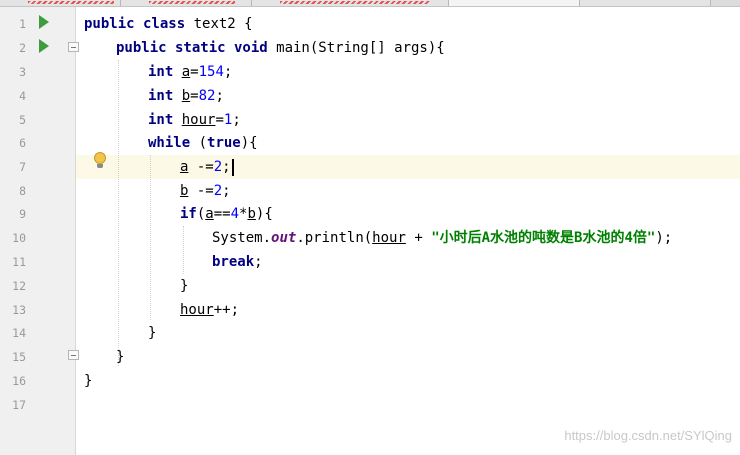 Image resolution: width=740 pixels, height=455 pixels. Describe the element at coordinates (19, 333) in the screenshot. I see `line-number: 14` at that location.